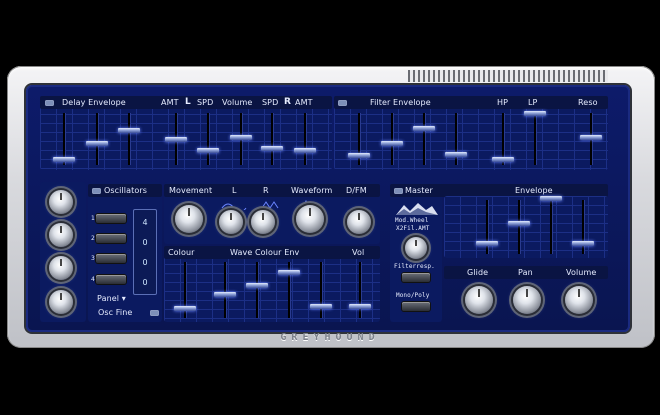 This screenshot has width=660, height=415. What do you see at coordinates (96, 191) in the screenshot?
I see `oscillators-enable-led` at bounding box center [96, 191].